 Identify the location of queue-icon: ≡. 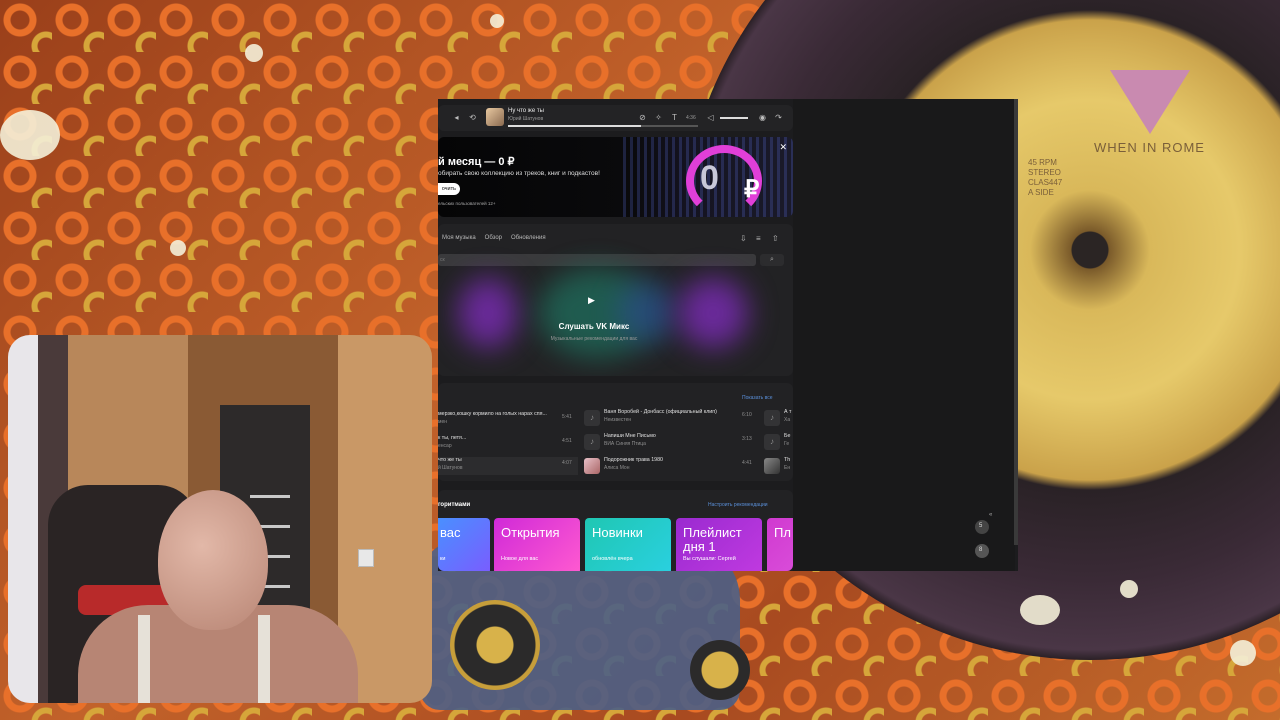
(758, 238).